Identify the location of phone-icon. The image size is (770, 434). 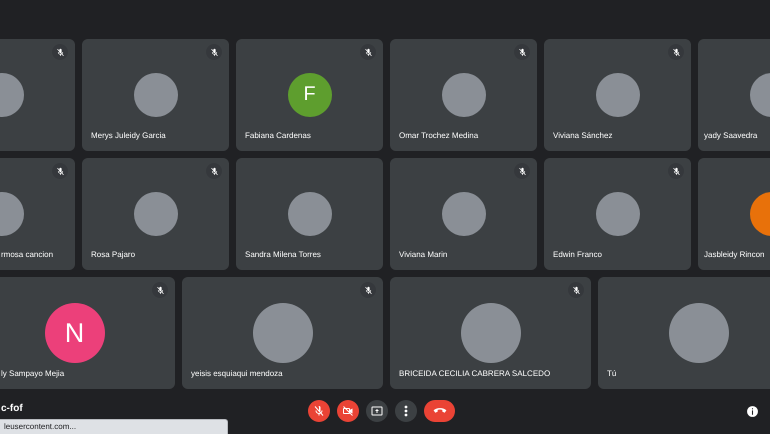
(439, 411).